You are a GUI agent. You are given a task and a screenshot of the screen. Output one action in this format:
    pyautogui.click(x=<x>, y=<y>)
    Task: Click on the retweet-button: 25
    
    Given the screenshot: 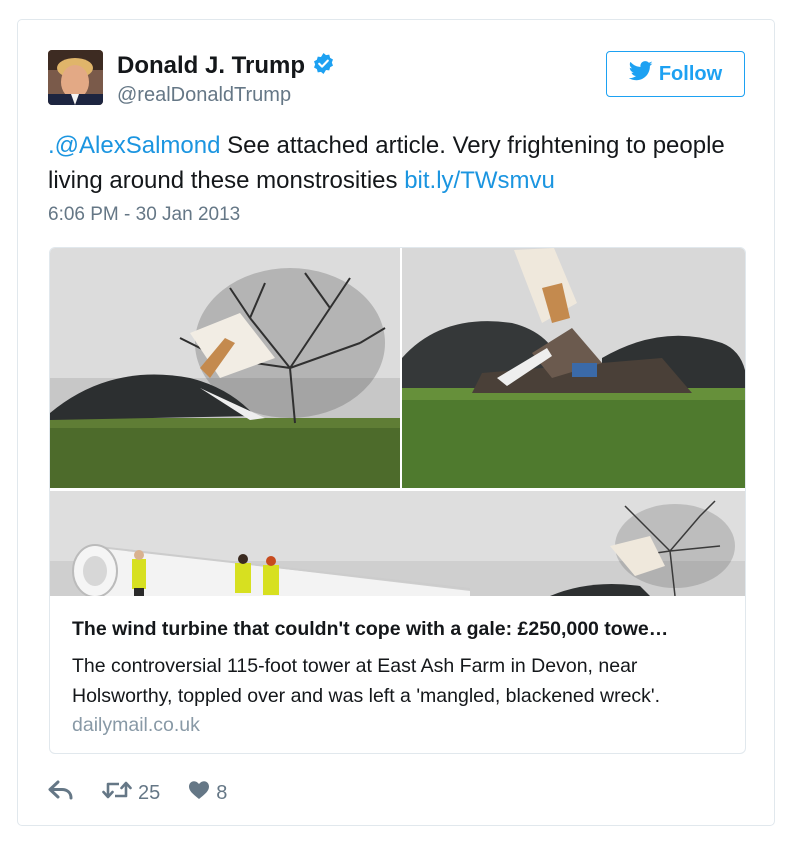 What is the action you would take?
    pyautogui.click(x=131, y=793)
    